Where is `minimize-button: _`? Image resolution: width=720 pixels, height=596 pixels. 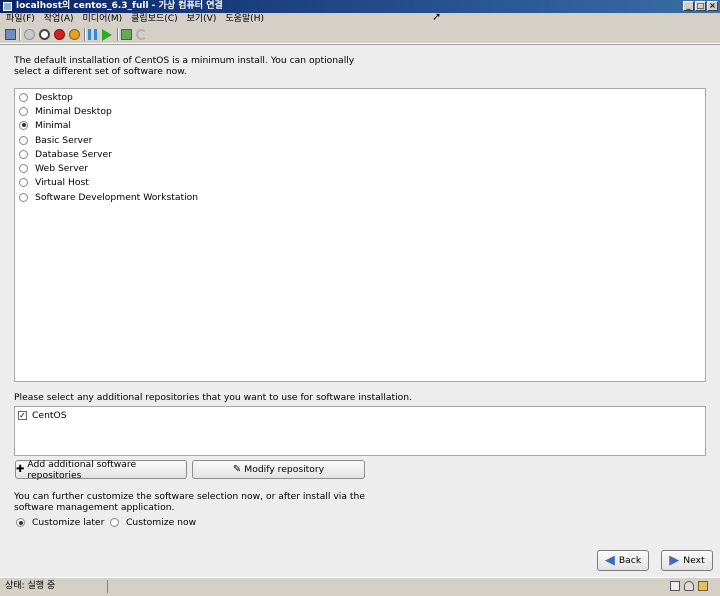
minimize-button: _ is located at coordinates (688, 6).